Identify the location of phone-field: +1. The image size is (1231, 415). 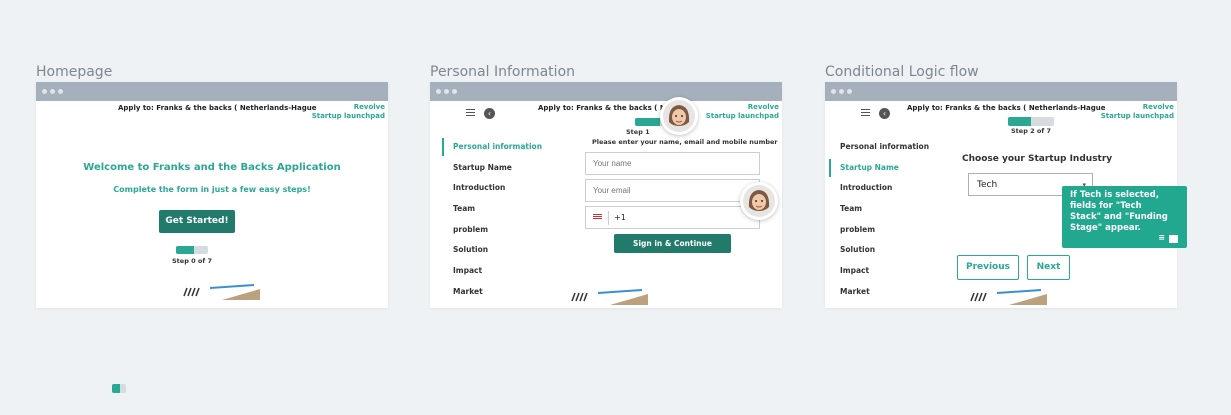
(672, 217).